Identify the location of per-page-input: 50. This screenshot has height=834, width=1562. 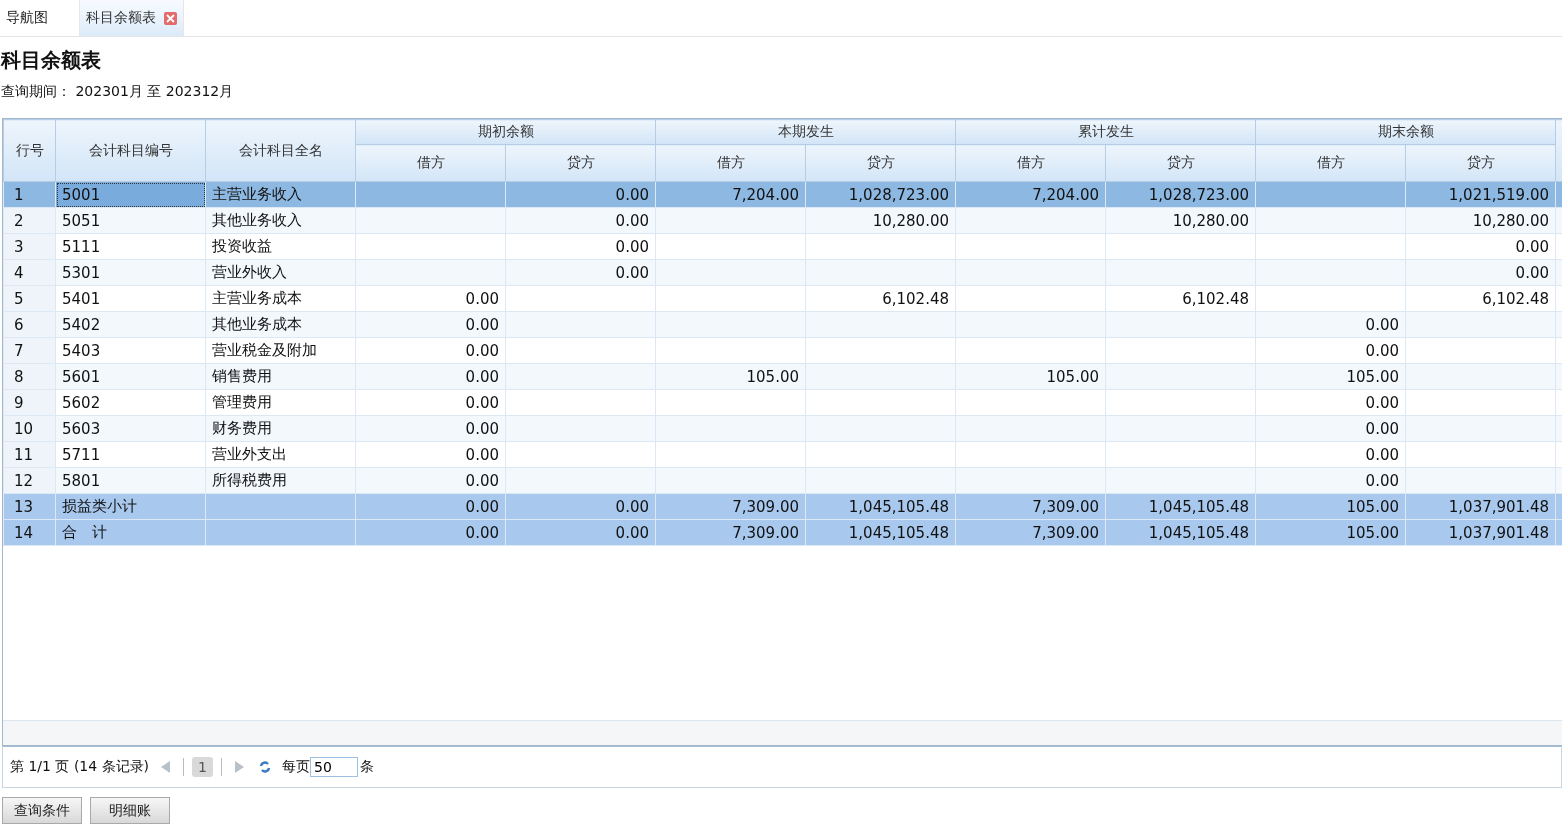
(334, 767).